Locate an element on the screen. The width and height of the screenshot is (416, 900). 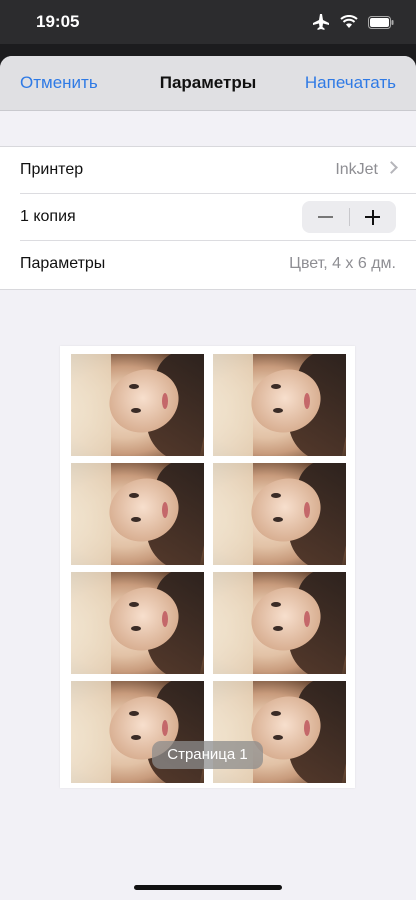
home-indicator is located at coordinates (208, 887).